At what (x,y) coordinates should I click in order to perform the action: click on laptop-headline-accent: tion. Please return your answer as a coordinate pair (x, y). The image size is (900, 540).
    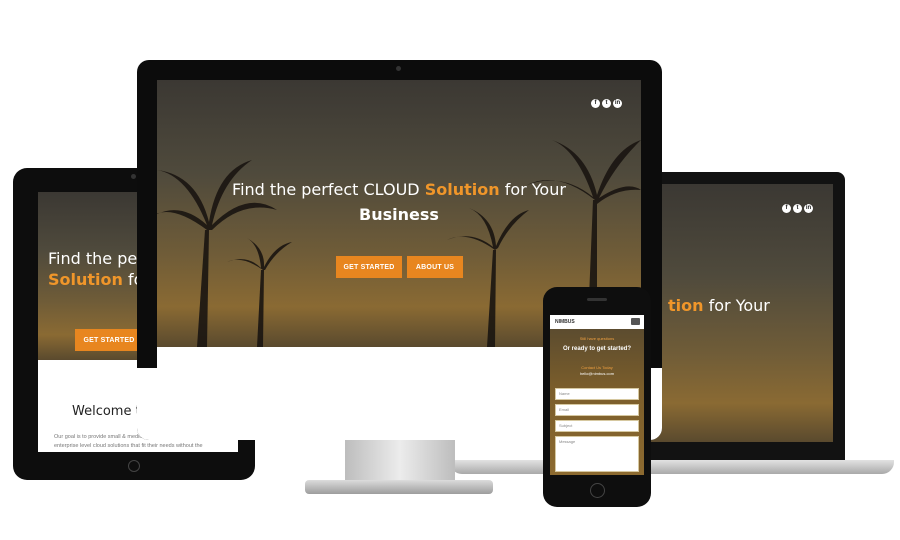
    Looking at the image, I should click on (686, 305).